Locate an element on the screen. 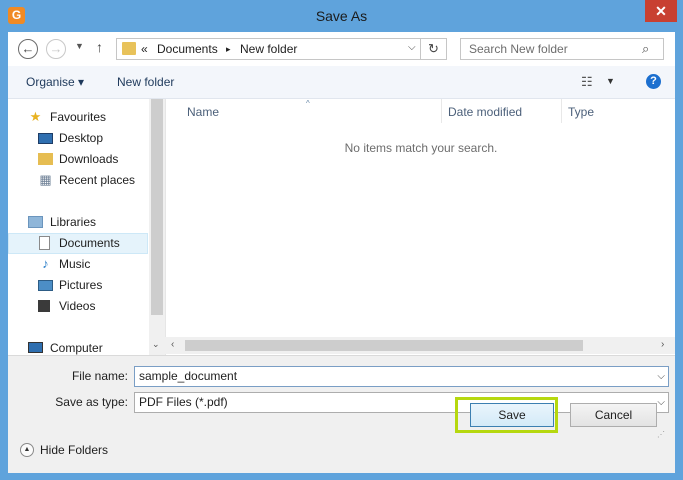 The image size is (683, 480). libraries-icon is located at coordinates (35, 222).